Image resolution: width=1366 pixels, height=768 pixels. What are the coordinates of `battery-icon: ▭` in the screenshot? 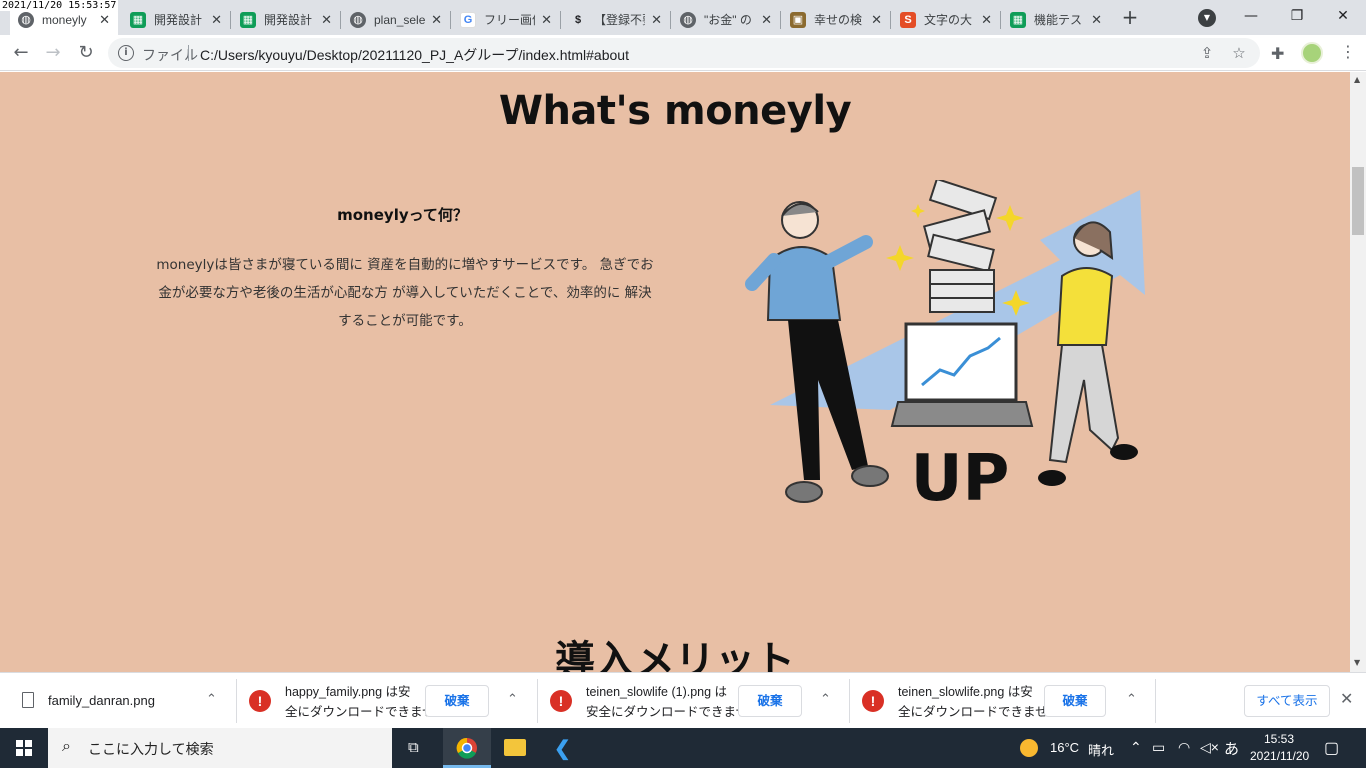 It's located at (1158, 747).